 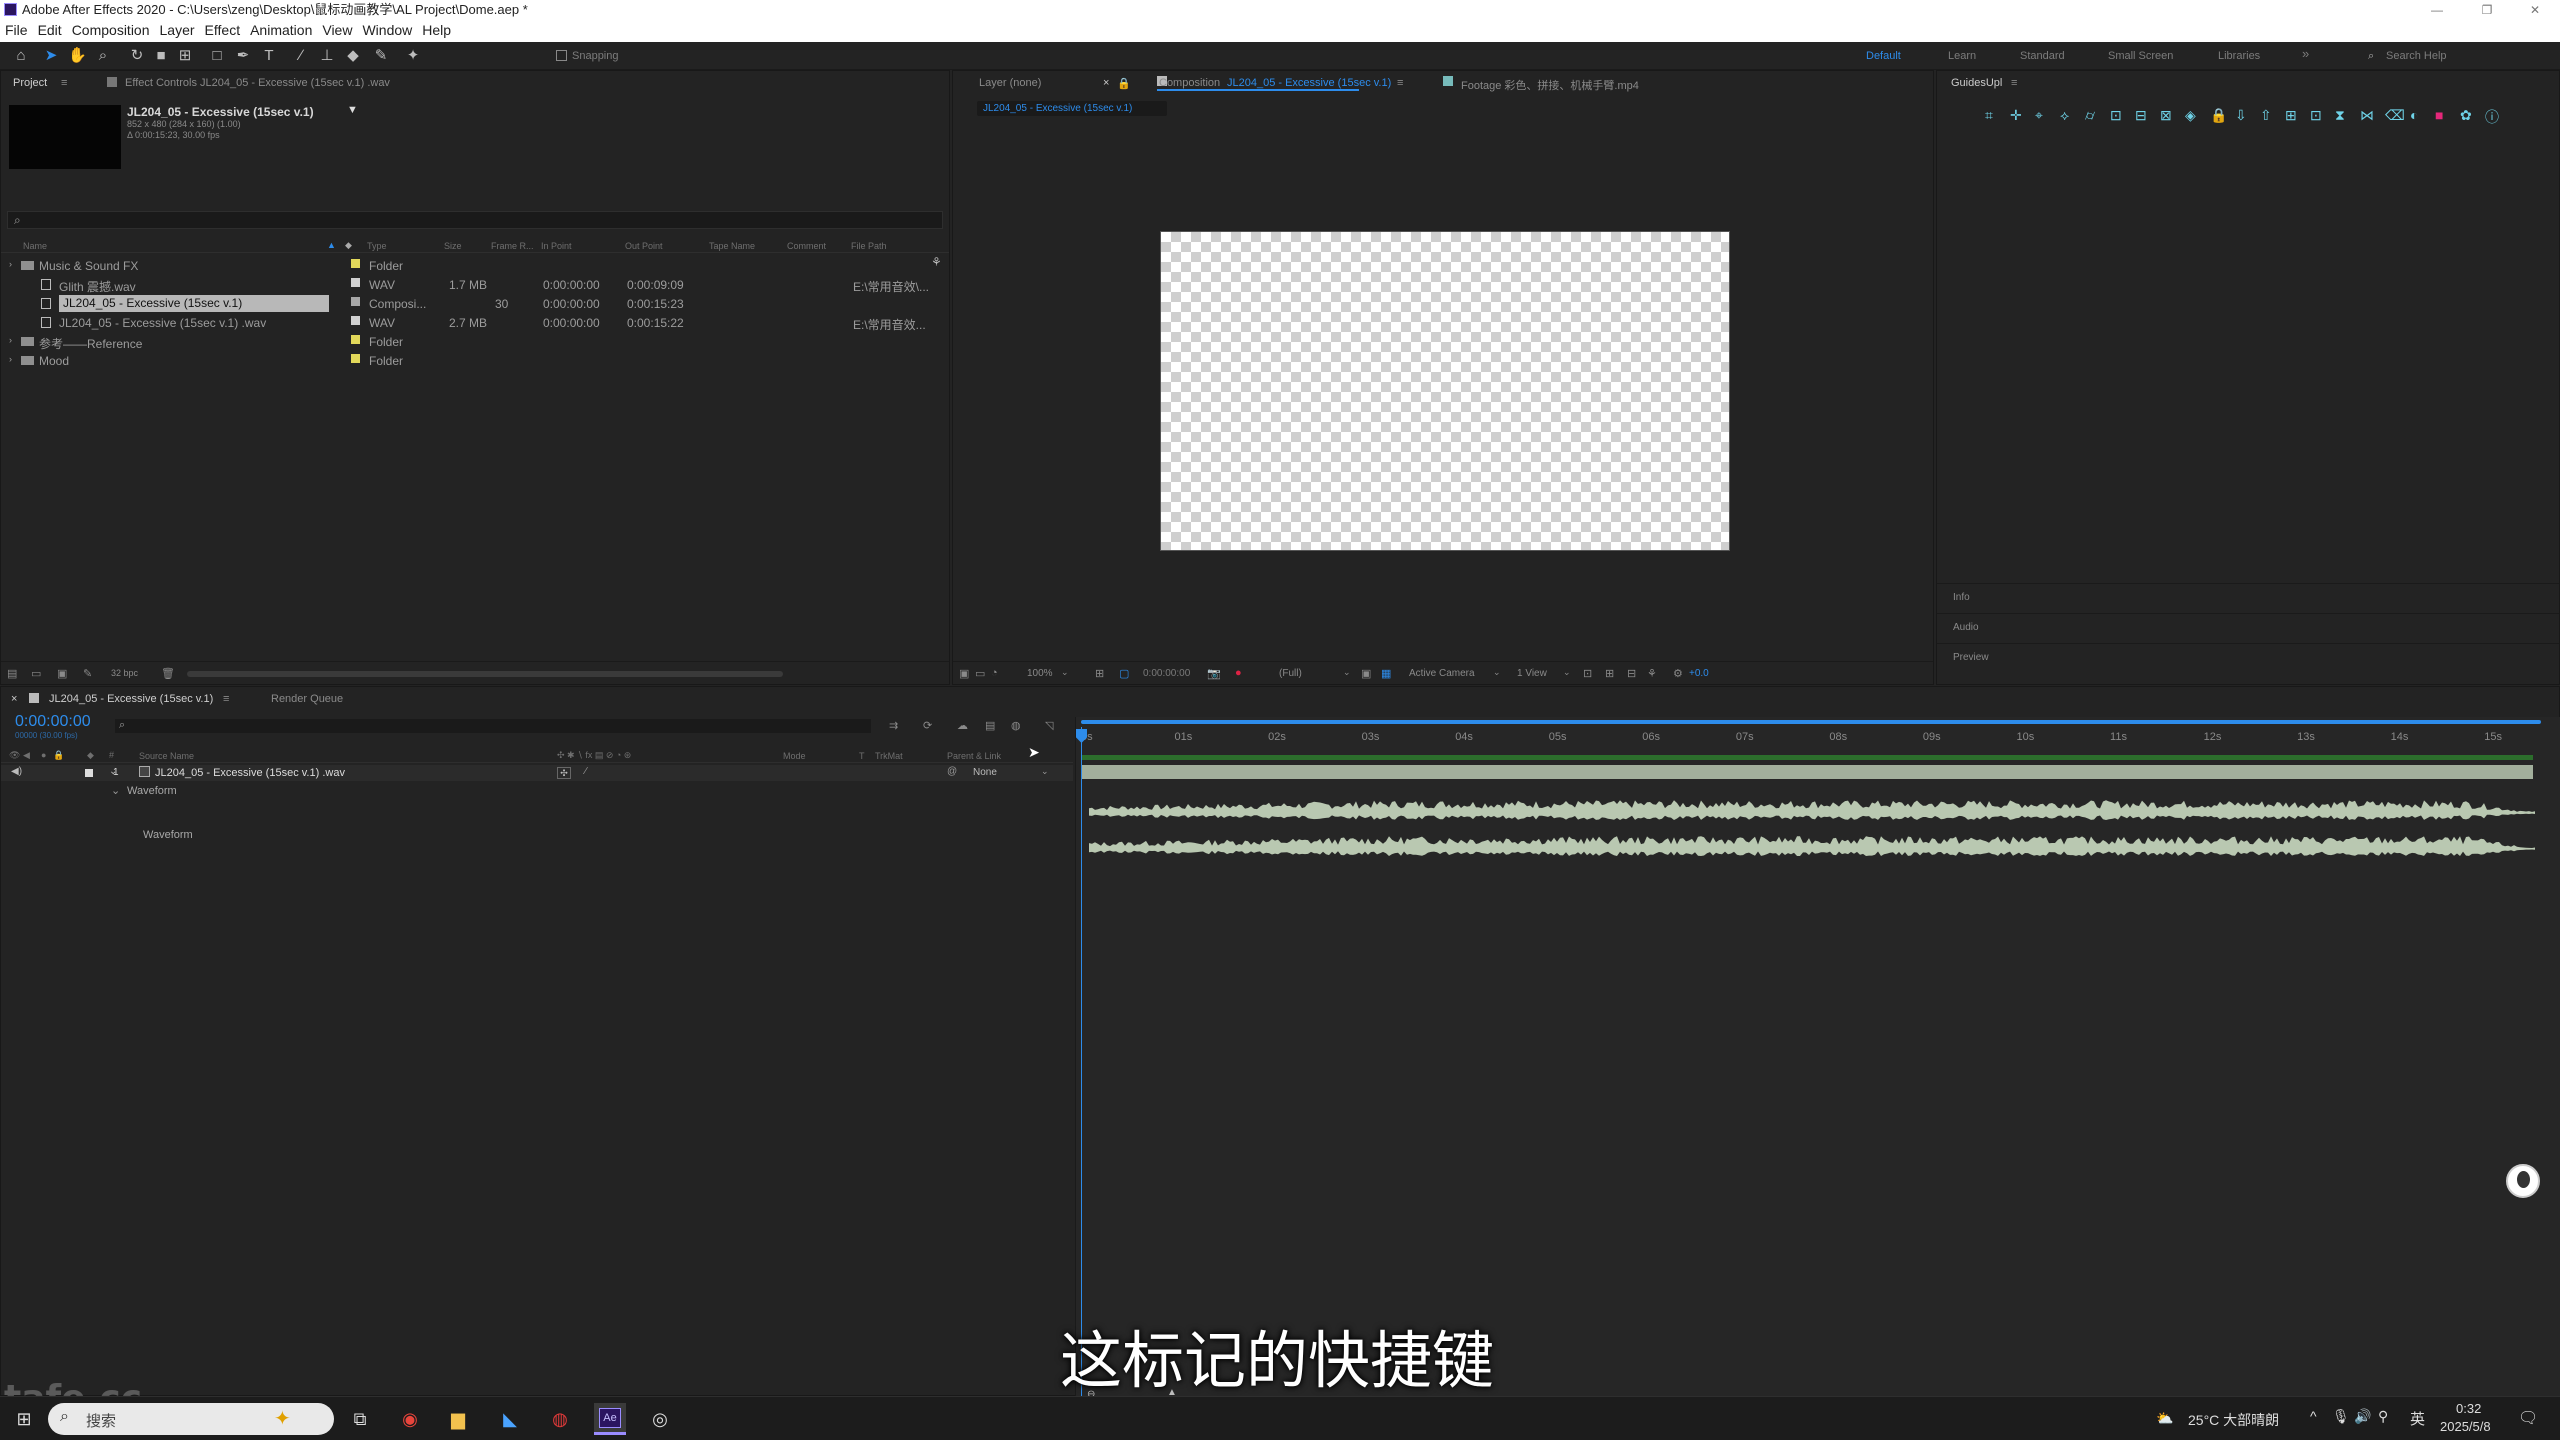 What do you see at coordinates (243, 56) in the screenshot?
I see `pen-tool-icon: ✒` at bounding box center [243, 56].